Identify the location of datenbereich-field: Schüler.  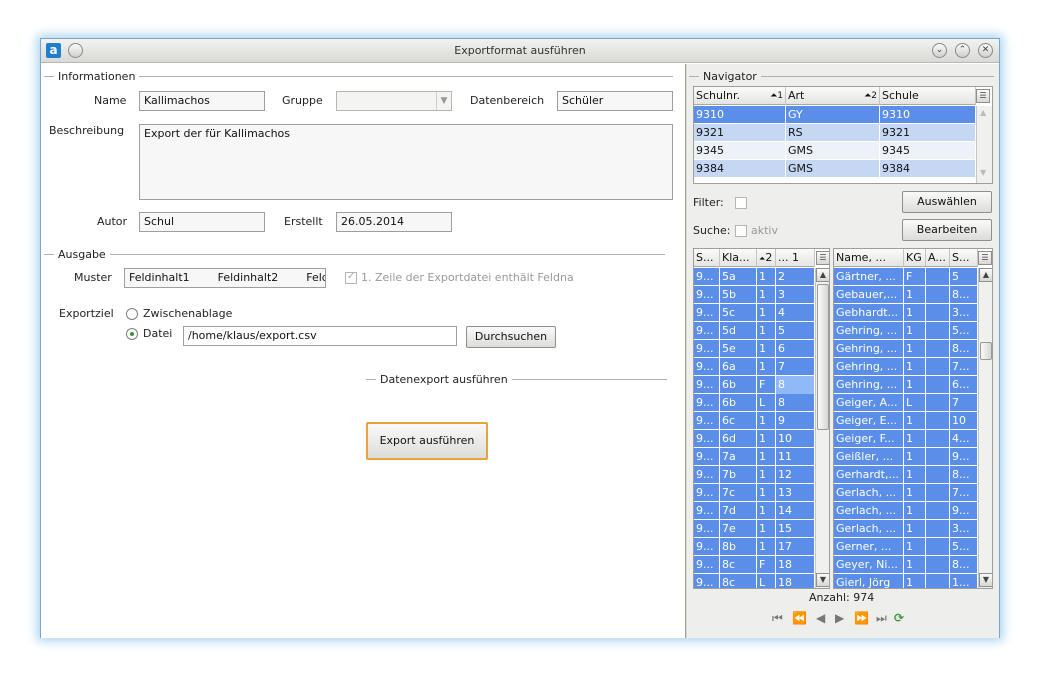
(615, 101).